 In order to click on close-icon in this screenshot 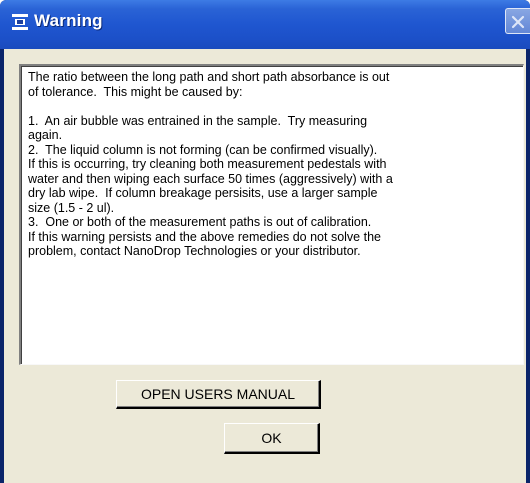, I will do `click(518, 22)`.